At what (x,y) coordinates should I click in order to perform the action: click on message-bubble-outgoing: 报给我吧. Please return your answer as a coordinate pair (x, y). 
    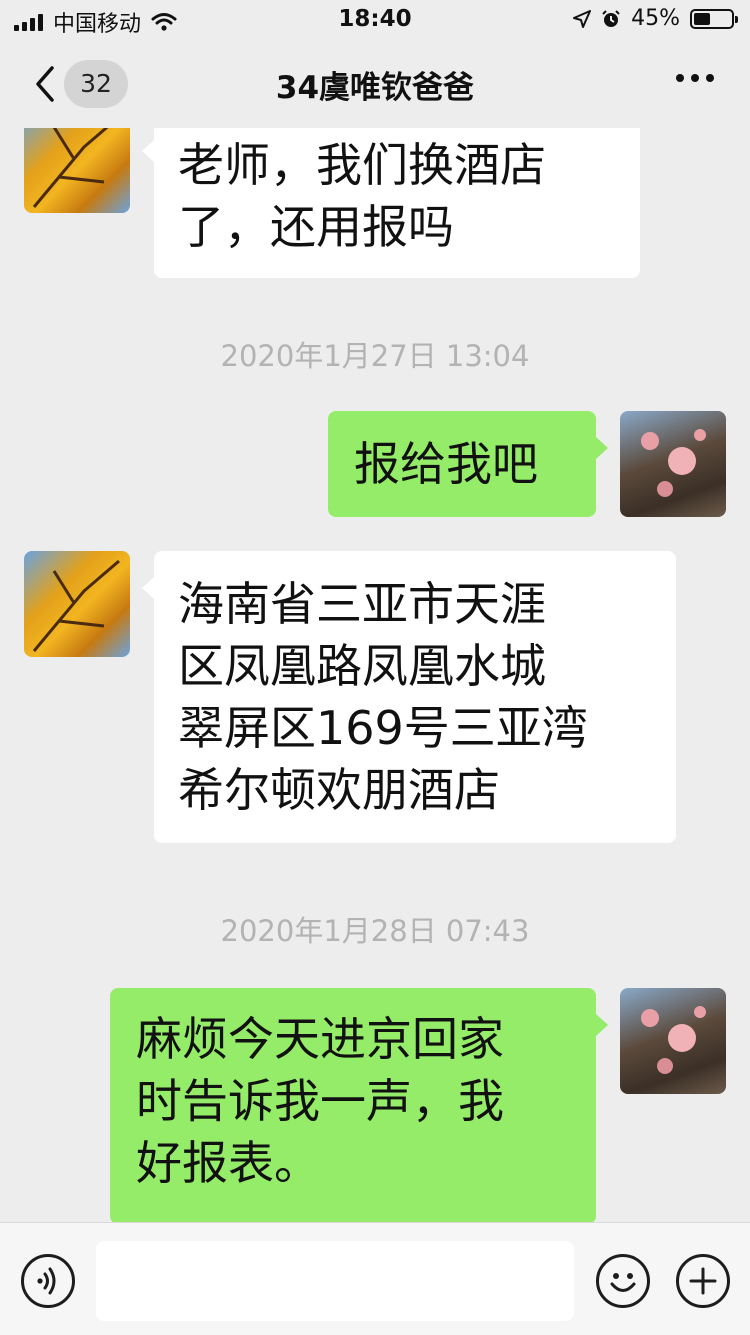
    Looking at the image, I should click on (468, 464).